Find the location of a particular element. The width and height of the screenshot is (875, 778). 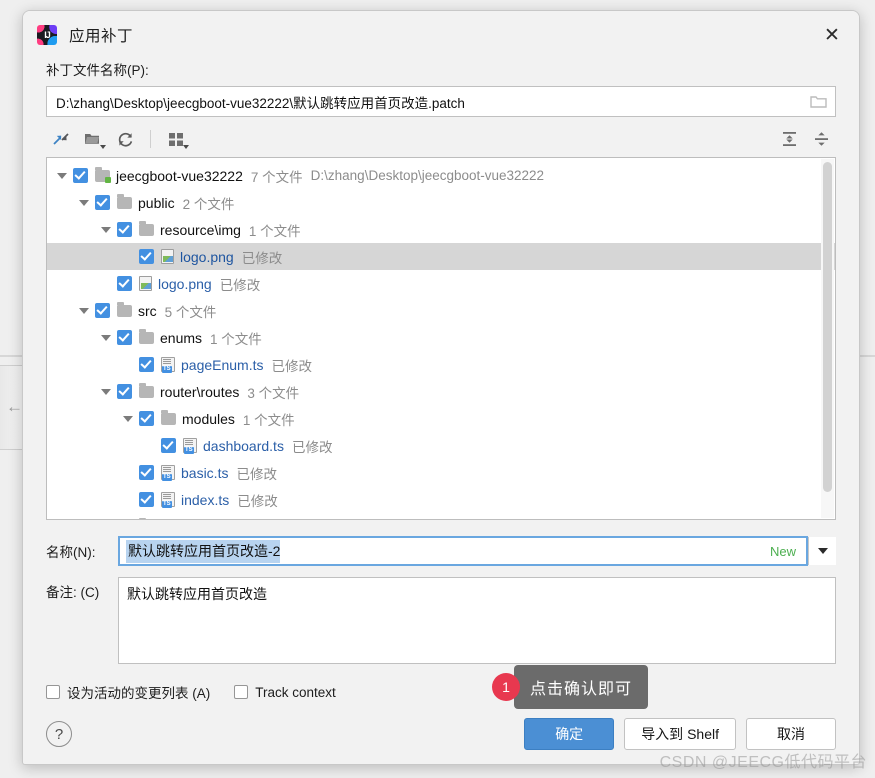

dialog-title: 应用补丁 is located at coordinates (101, 36).